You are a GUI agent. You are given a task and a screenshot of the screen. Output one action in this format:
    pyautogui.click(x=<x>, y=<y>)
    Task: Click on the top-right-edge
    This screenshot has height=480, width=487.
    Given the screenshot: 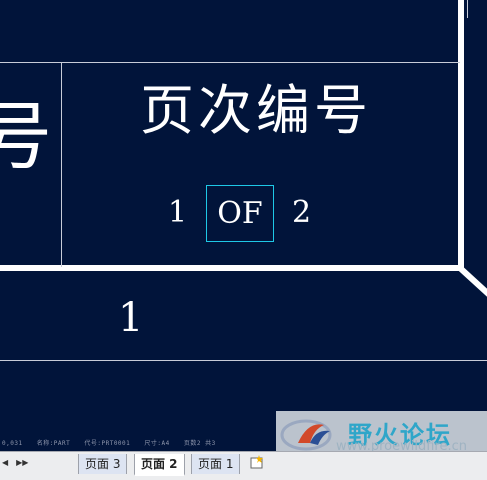 What is the action you would take?
    pyautogui.click(x=467, y=9)
    